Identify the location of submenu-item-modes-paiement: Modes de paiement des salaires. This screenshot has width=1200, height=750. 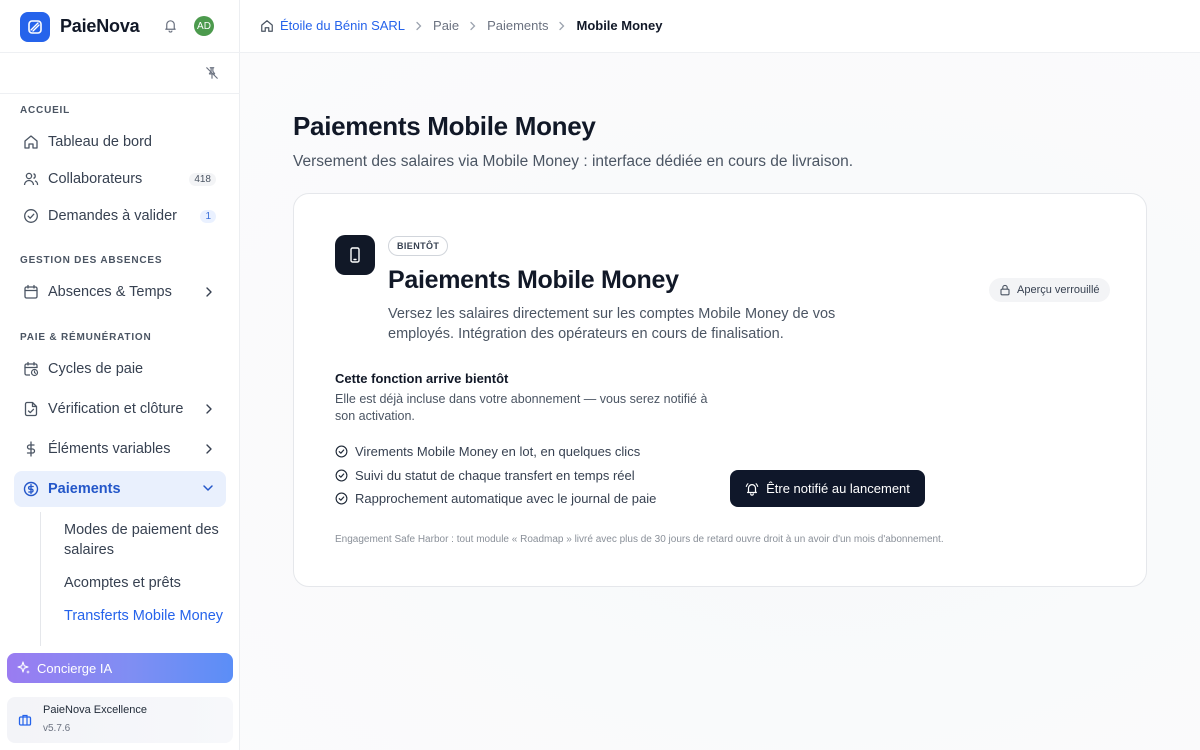
(141, 540).